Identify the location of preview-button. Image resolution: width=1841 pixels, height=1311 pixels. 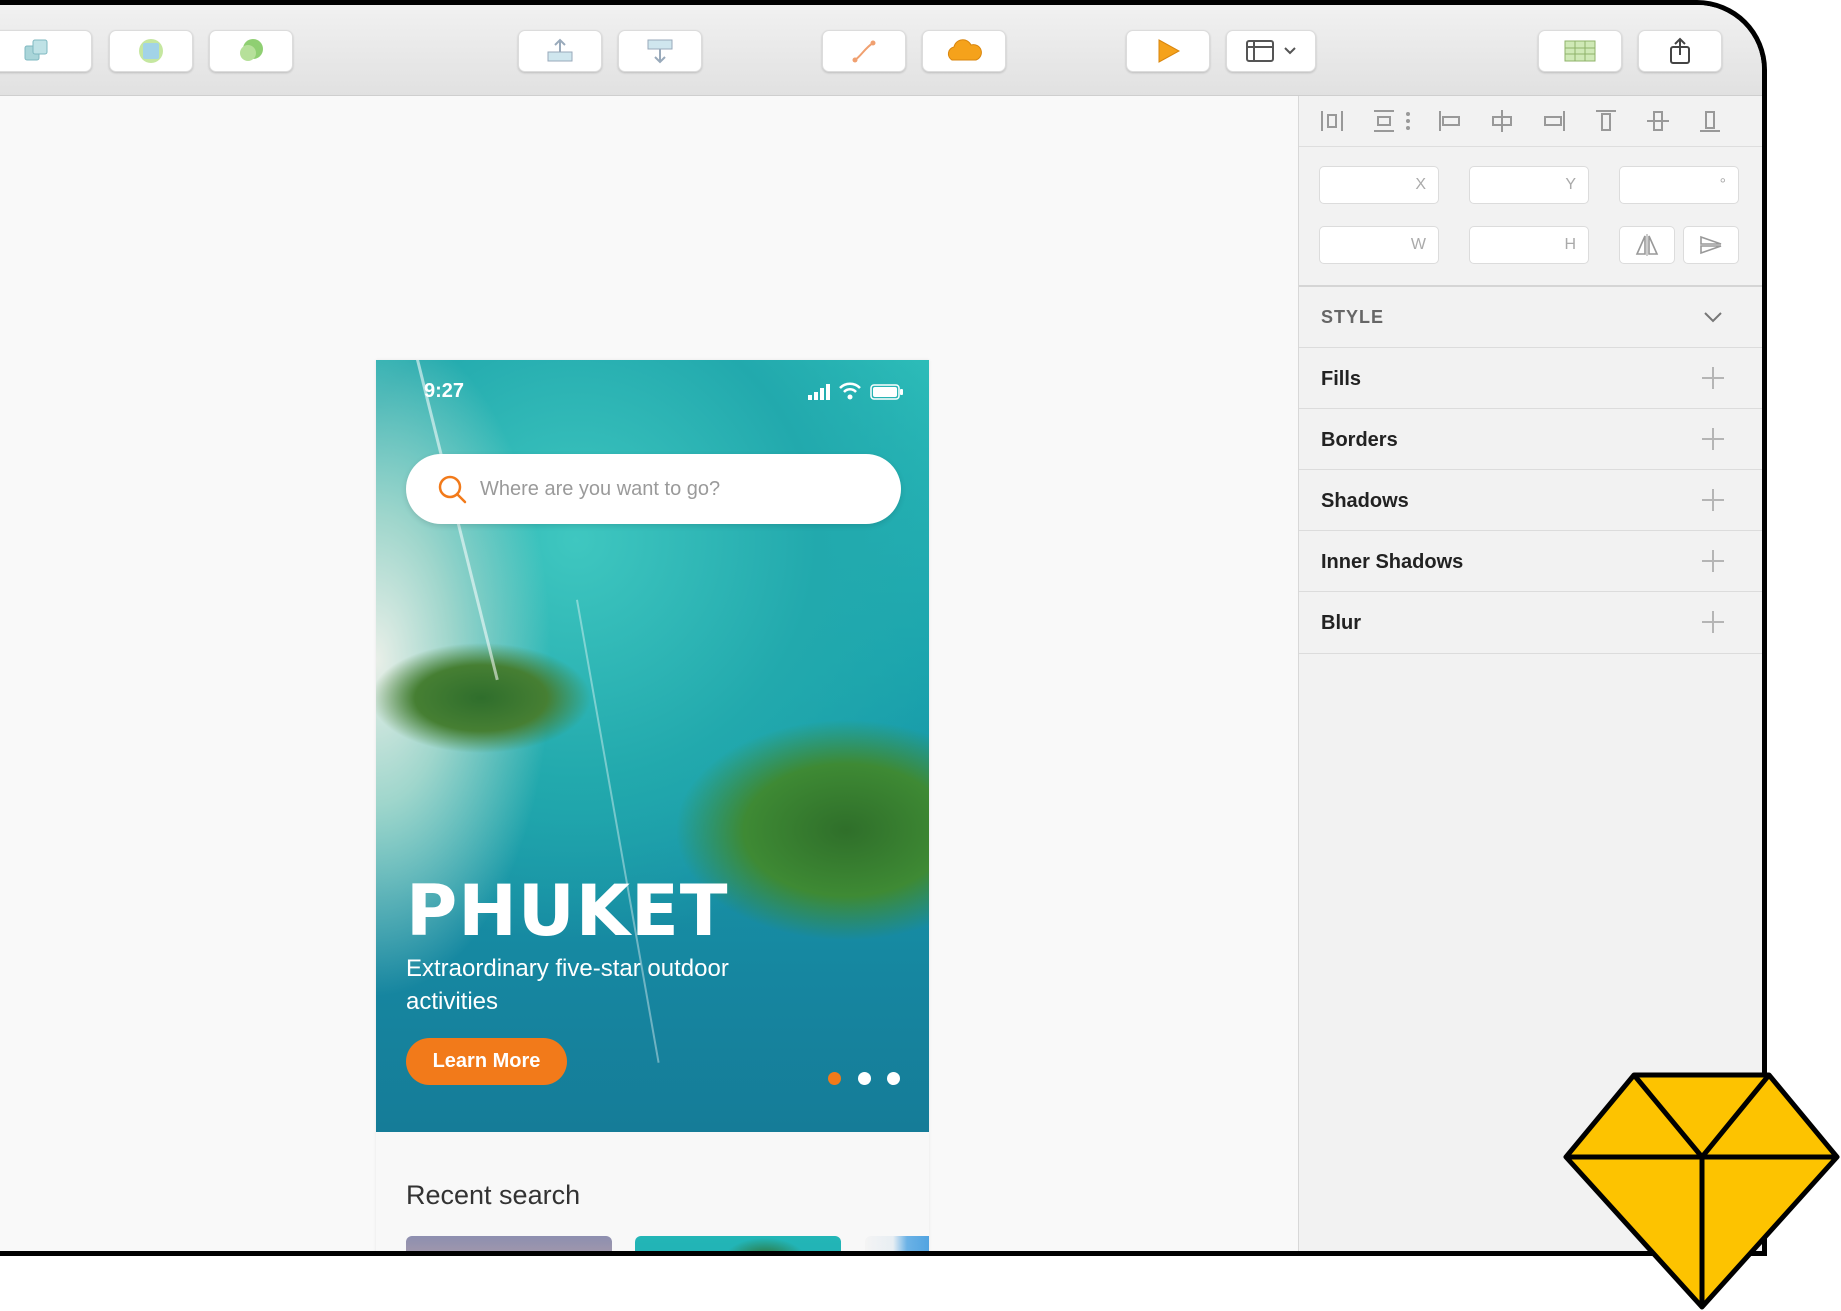
(1168, 51).